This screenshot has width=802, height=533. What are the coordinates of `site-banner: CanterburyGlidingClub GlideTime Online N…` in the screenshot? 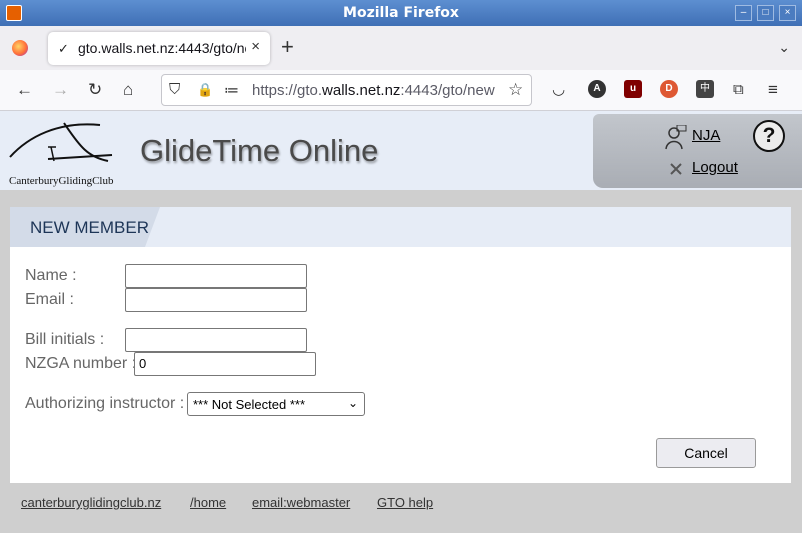 It's located at (401, 150).